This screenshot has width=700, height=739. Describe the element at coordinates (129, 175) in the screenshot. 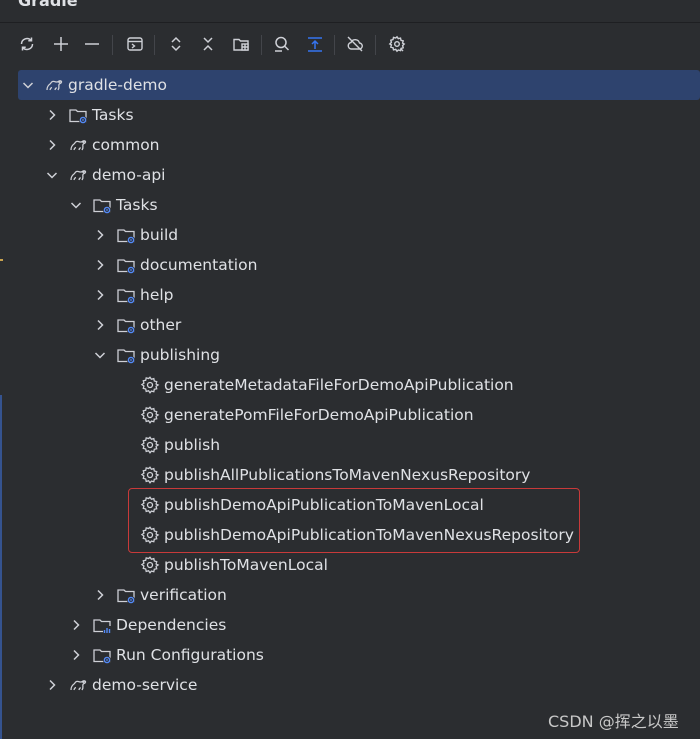

I see `tree-node-label: demo-api` at that location.